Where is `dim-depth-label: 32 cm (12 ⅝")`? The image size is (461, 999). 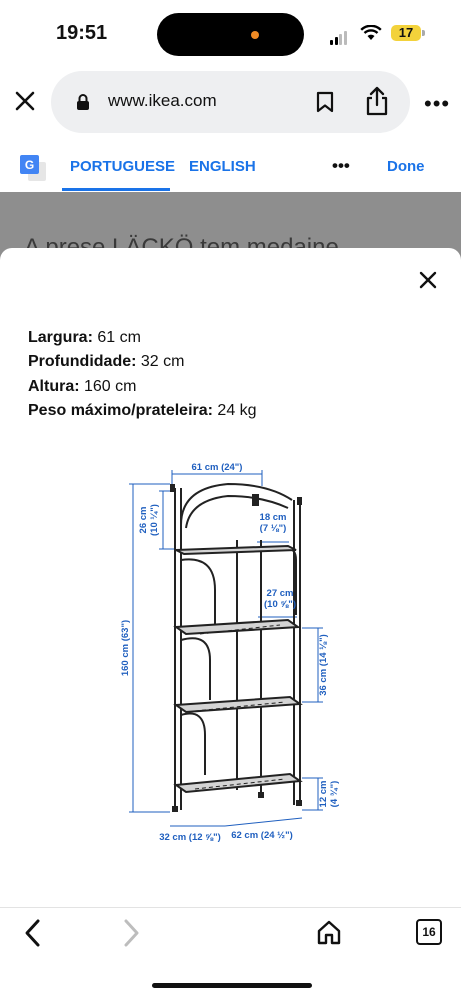 dim-depth-label: 32 cm (12 ⅝") is located at coordinates (190, 837).